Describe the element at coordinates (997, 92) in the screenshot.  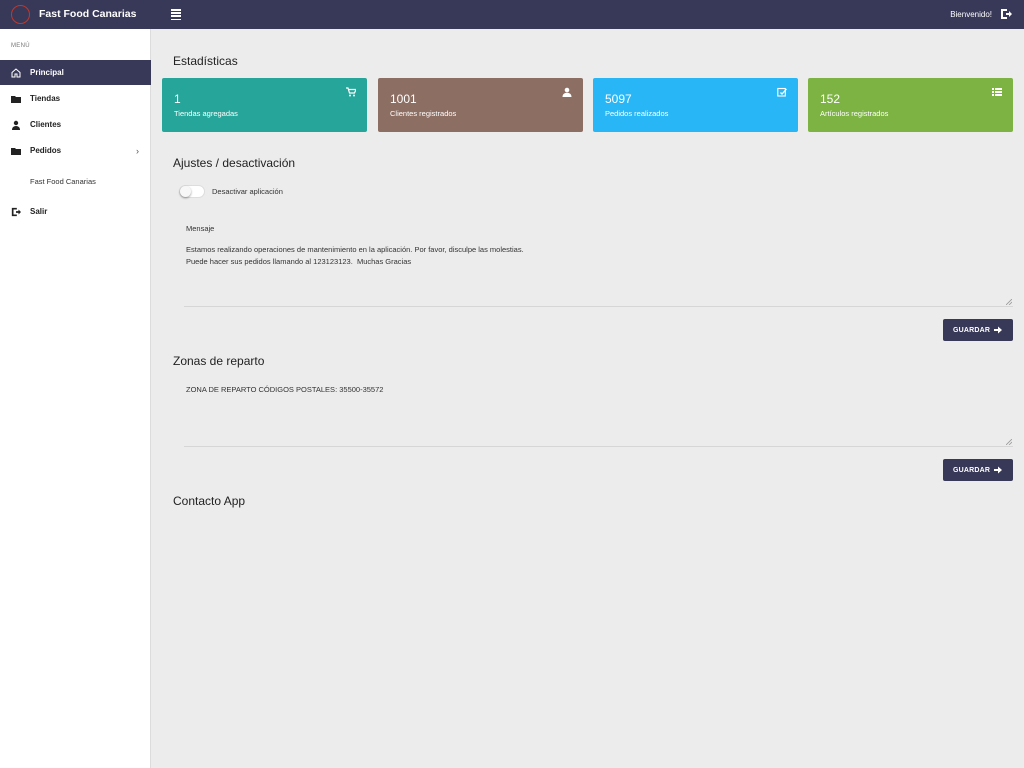
I see `list-icon` at that location.